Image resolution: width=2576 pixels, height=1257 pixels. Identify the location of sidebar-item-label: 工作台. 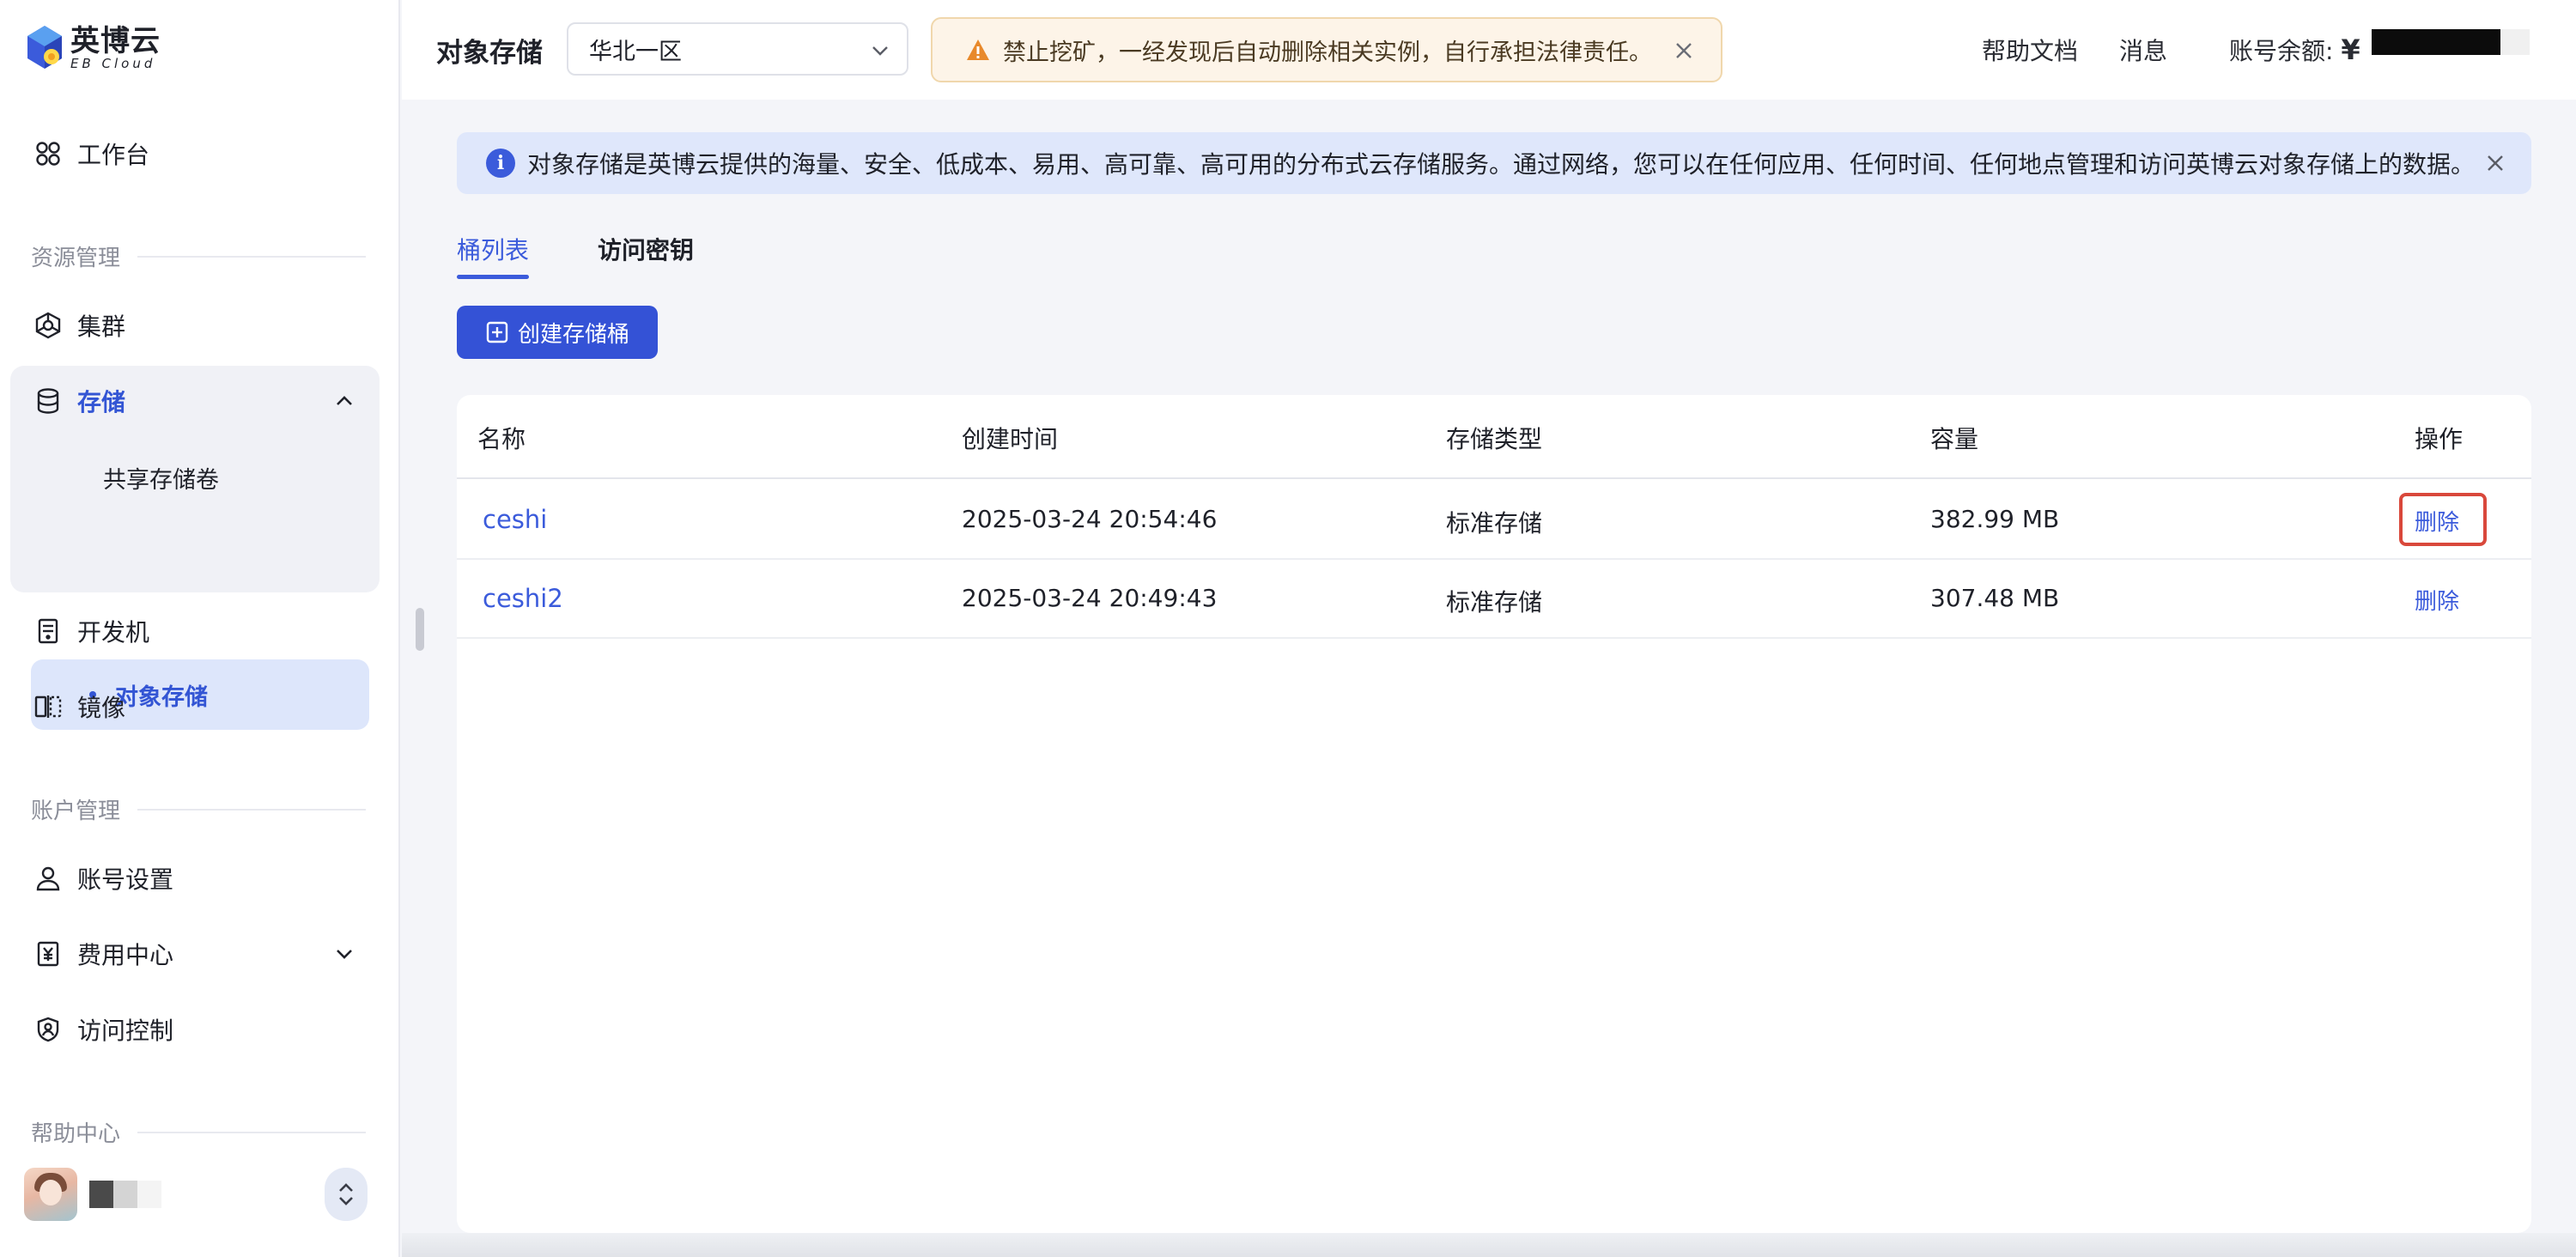
(113, 155).